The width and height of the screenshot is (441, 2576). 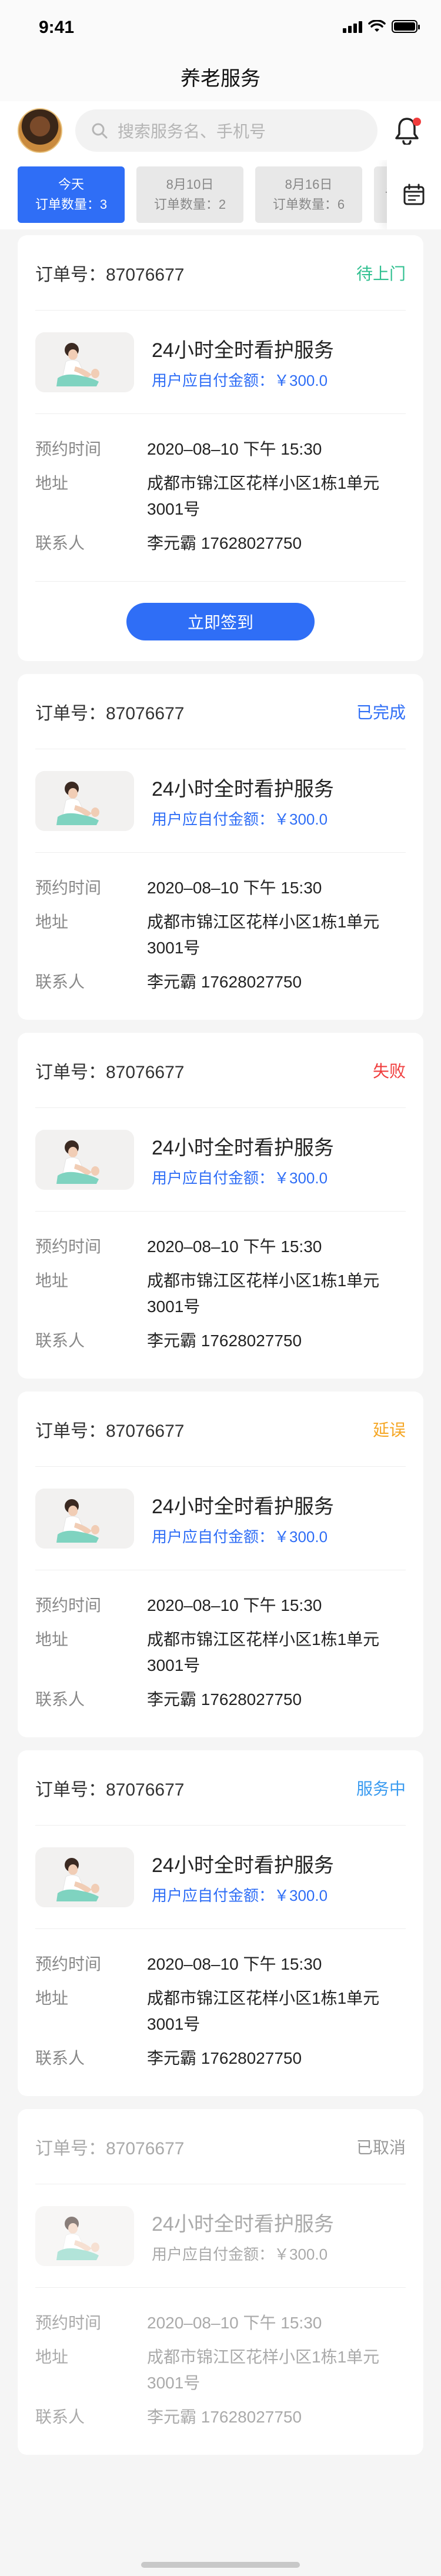 What do you see at coordinates (71, 204) in the screenshot?
I see `date-tab-count: 订单数量：3` at bounding box center [71, 204].